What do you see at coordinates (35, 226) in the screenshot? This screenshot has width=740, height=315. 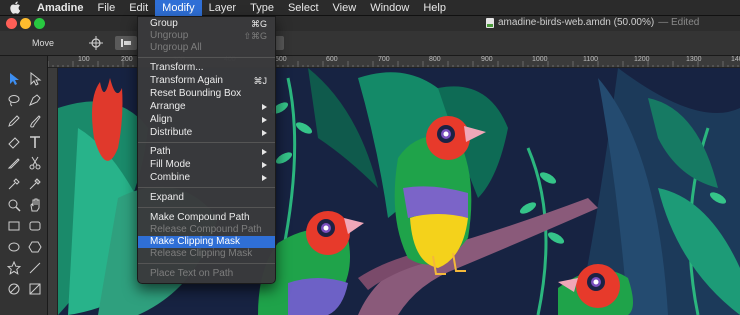 I see `rounded-rectangle-tool-icon` at bounding box center [35, 226].